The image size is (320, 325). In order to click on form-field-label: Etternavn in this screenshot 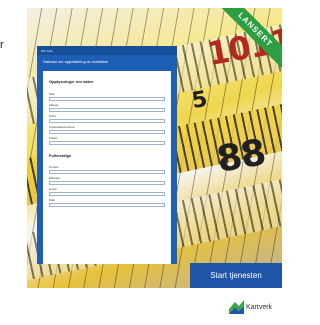, I will do `click(55, 178)`.